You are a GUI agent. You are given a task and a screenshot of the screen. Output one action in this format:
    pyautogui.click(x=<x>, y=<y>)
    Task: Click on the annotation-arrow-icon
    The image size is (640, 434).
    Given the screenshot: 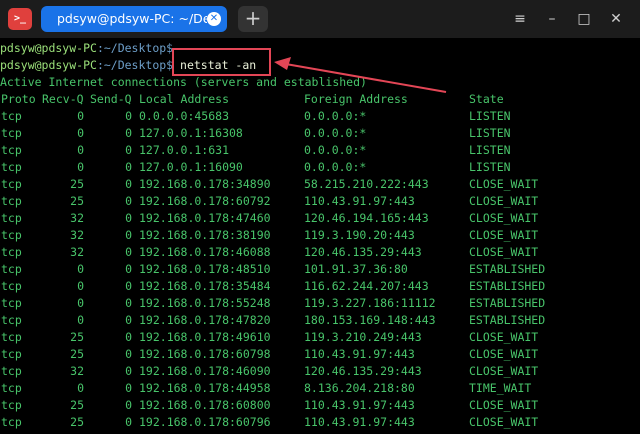 What is the action you would take?
    pyautogui.click(x=360, y=75)
    